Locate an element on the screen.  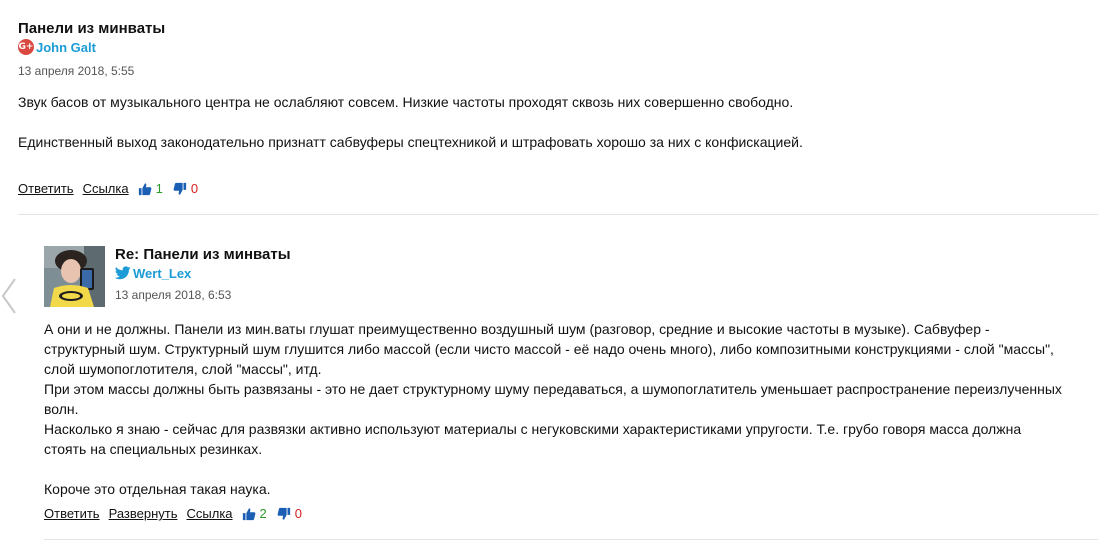
author-row: Wert_Lex is located at coordinates (203, 273).